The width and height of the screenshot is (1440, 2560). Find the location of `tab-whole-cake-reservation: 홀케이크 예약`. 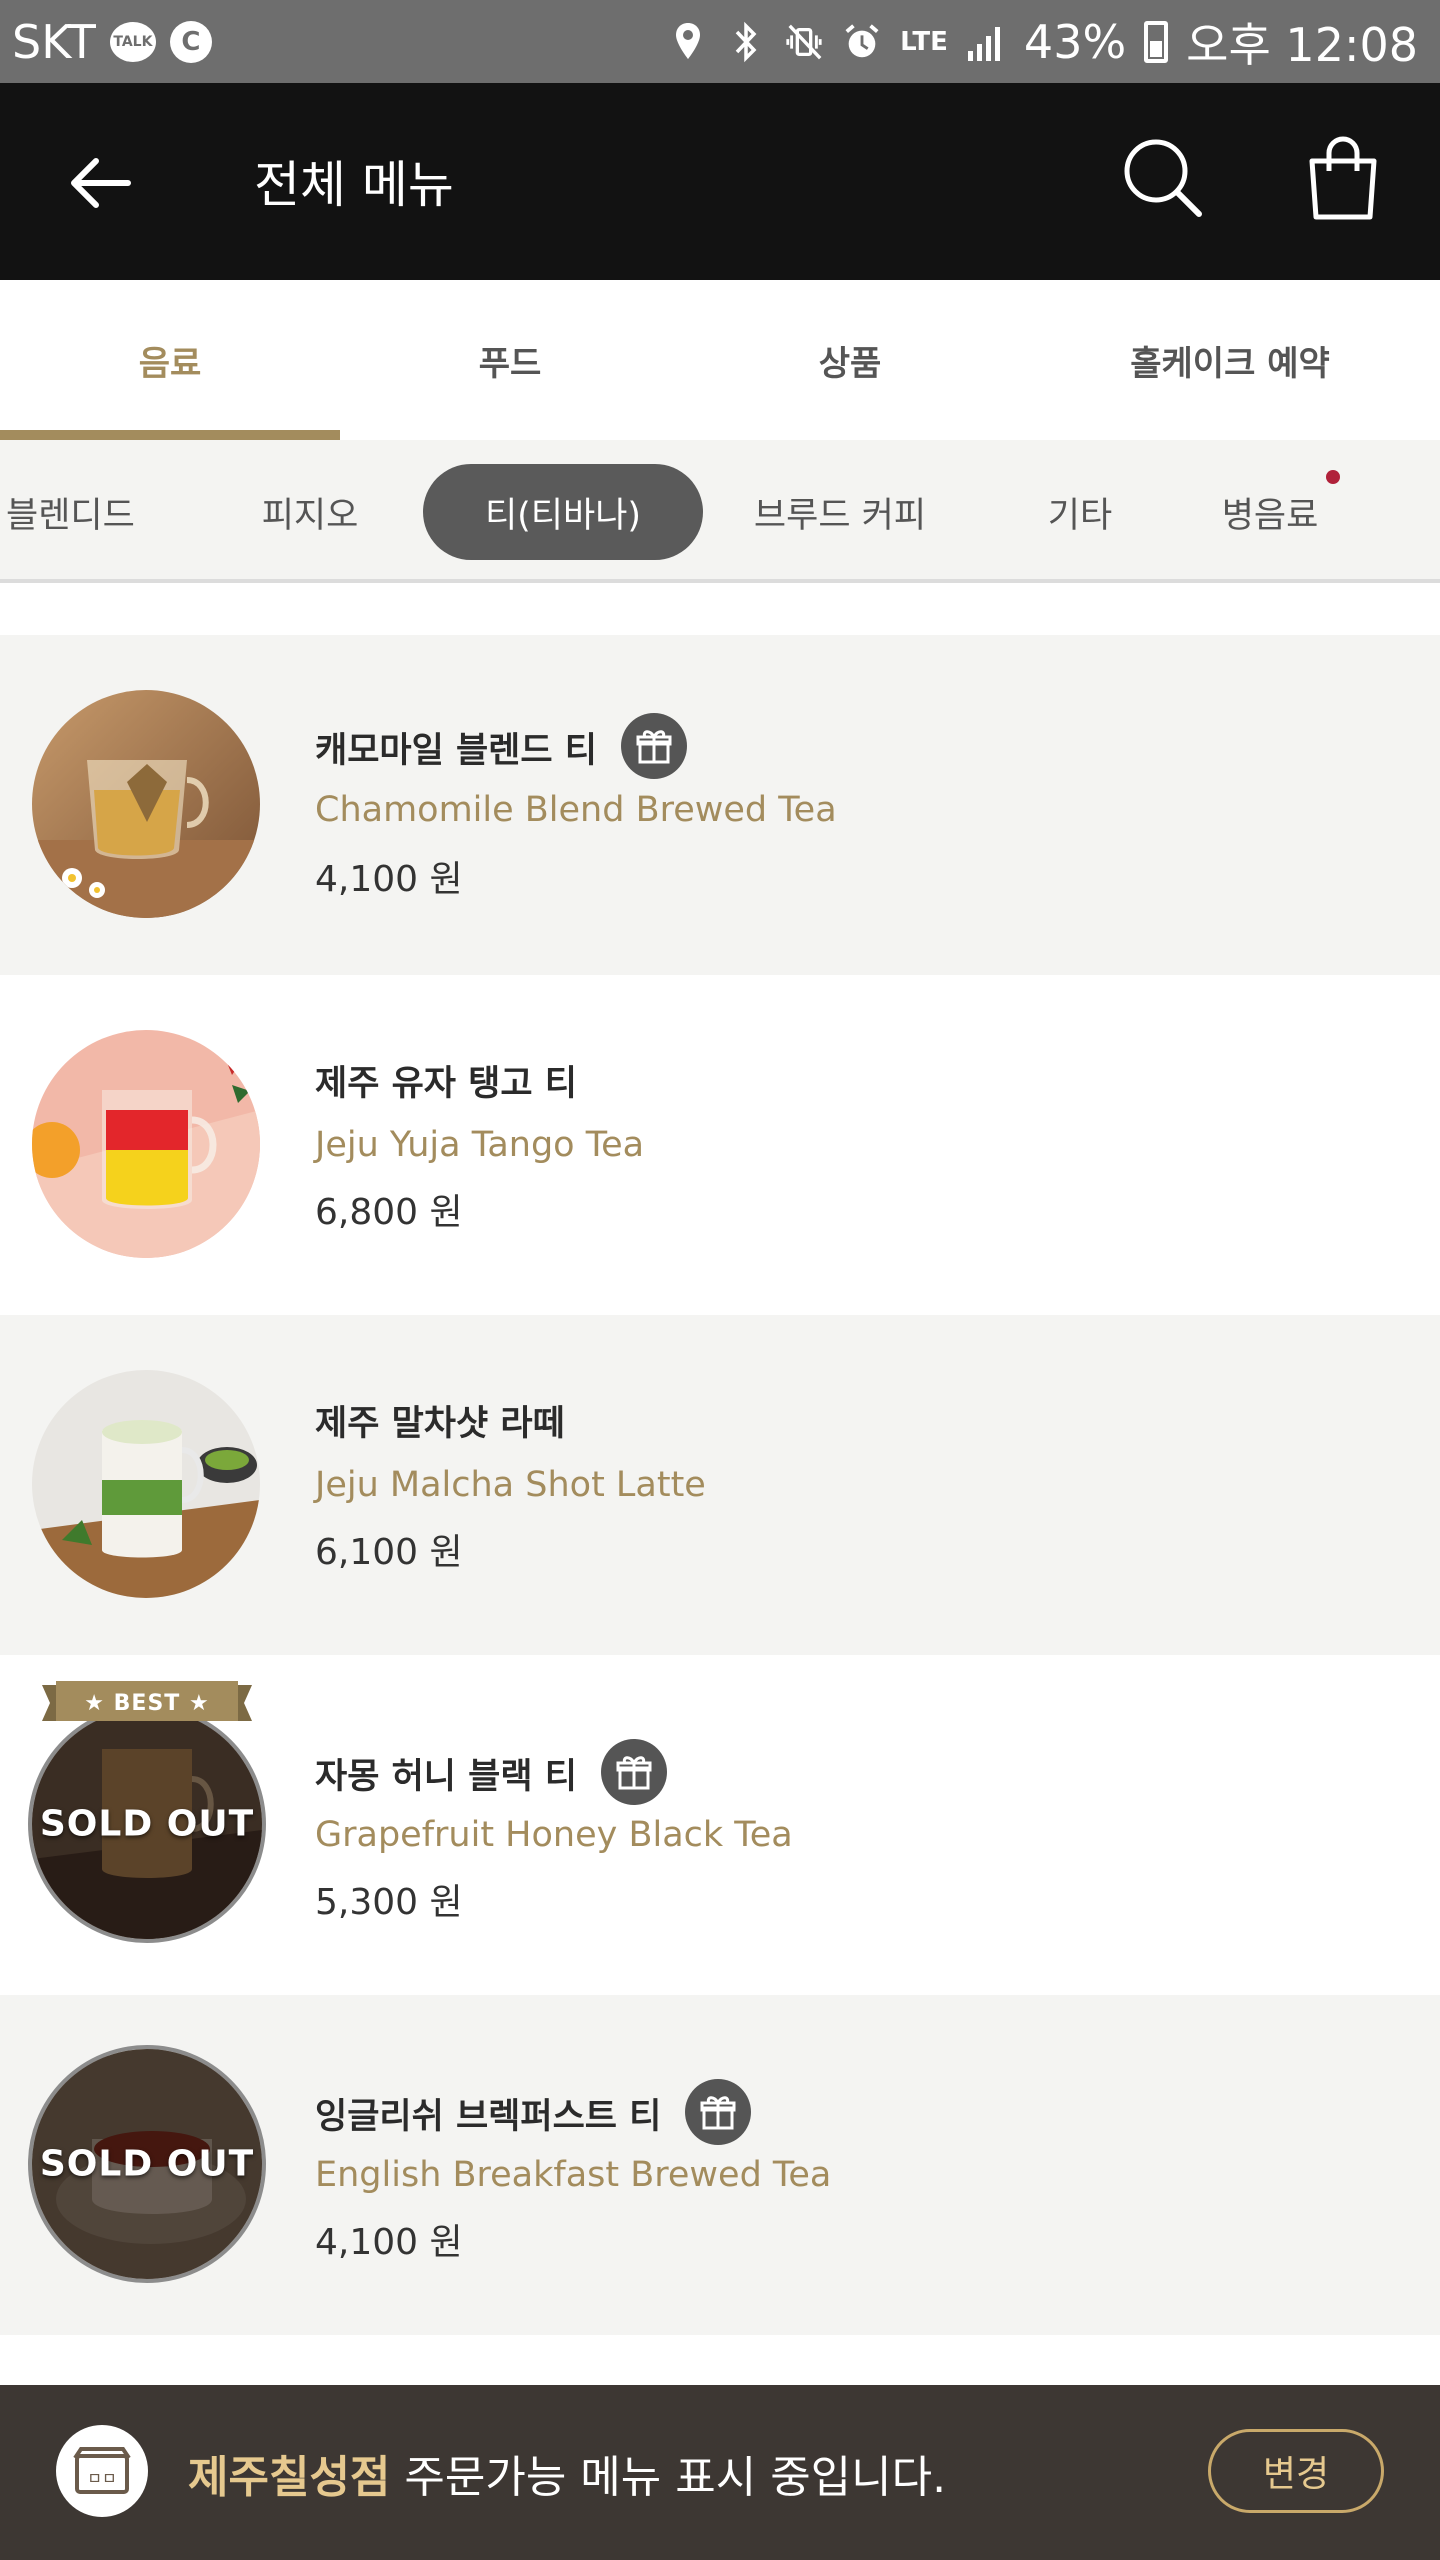

tab-whole-cake-reservation: 홀케이크 예약 is located at coordinates (1230, 360).